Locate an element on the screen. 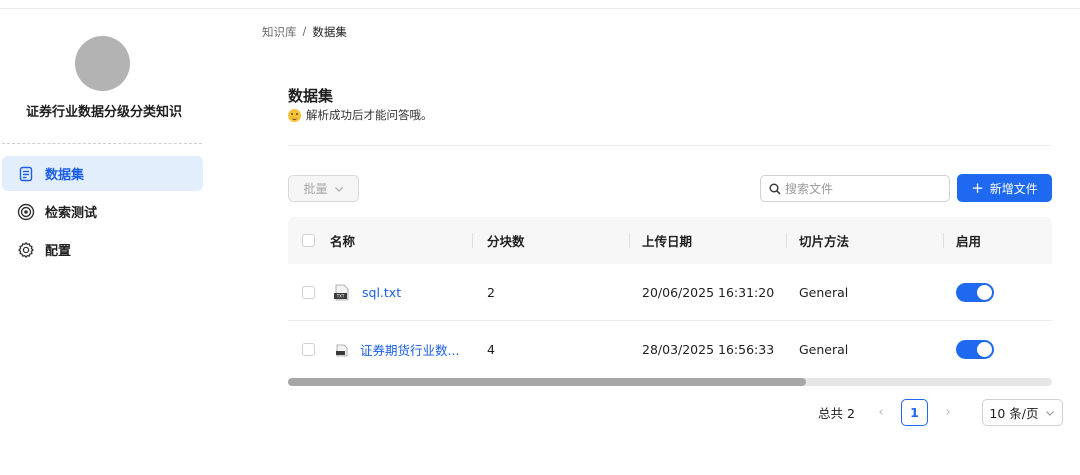 This screenshot has width=1080, height=475. batch-button-label: 批量 is located at coordinates (315, 189).